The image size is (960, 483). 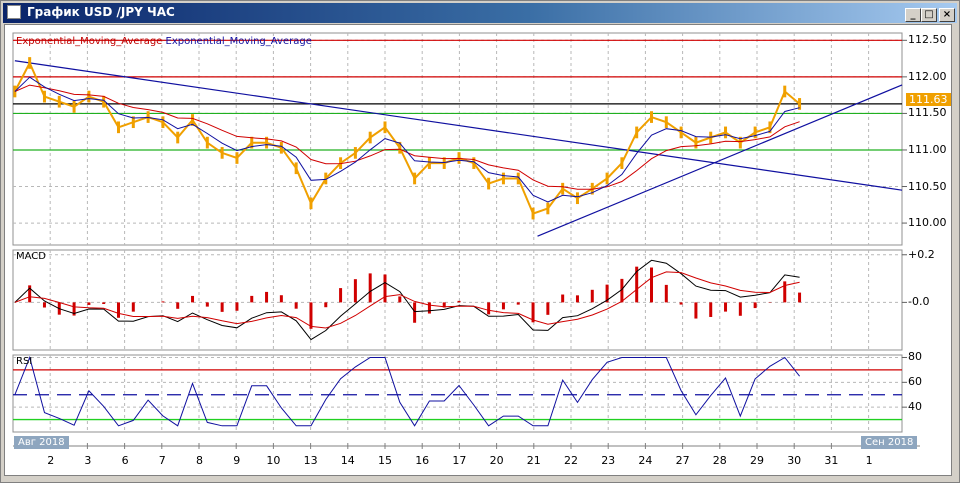 What do you see at coordinates (51, 460) in the screenshot?
I see `x-tick-label: 2` at bounding box center [51, 460].